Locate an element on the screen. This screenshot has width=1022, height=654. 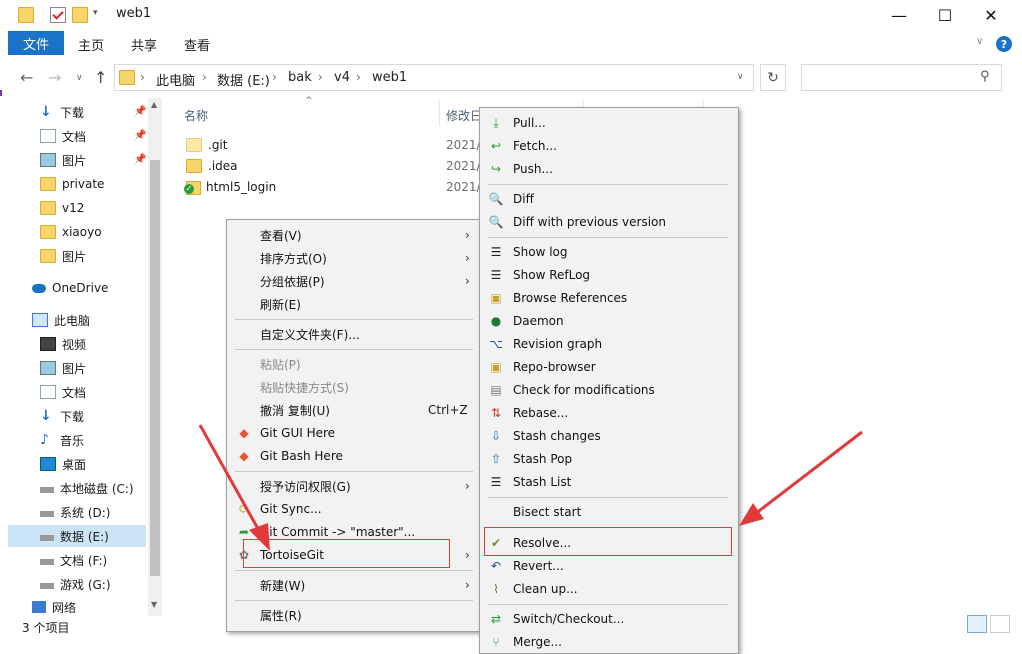
annotation-arrowhead-resolve is located at coordinates (751, 514).